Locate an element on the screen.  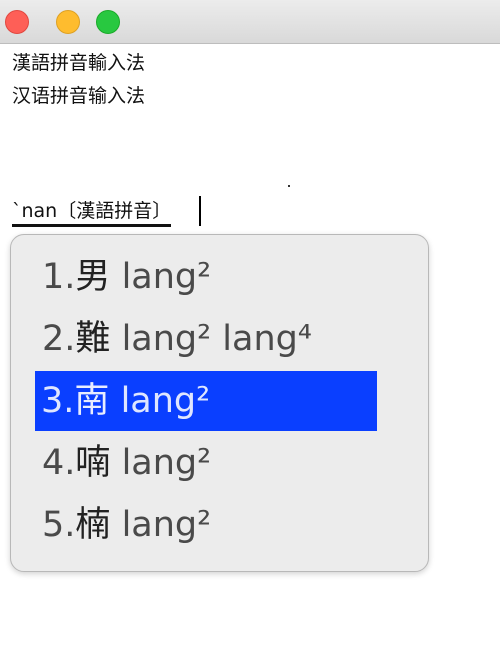
candidate-number: 4. is located at coordinates (59, 463).